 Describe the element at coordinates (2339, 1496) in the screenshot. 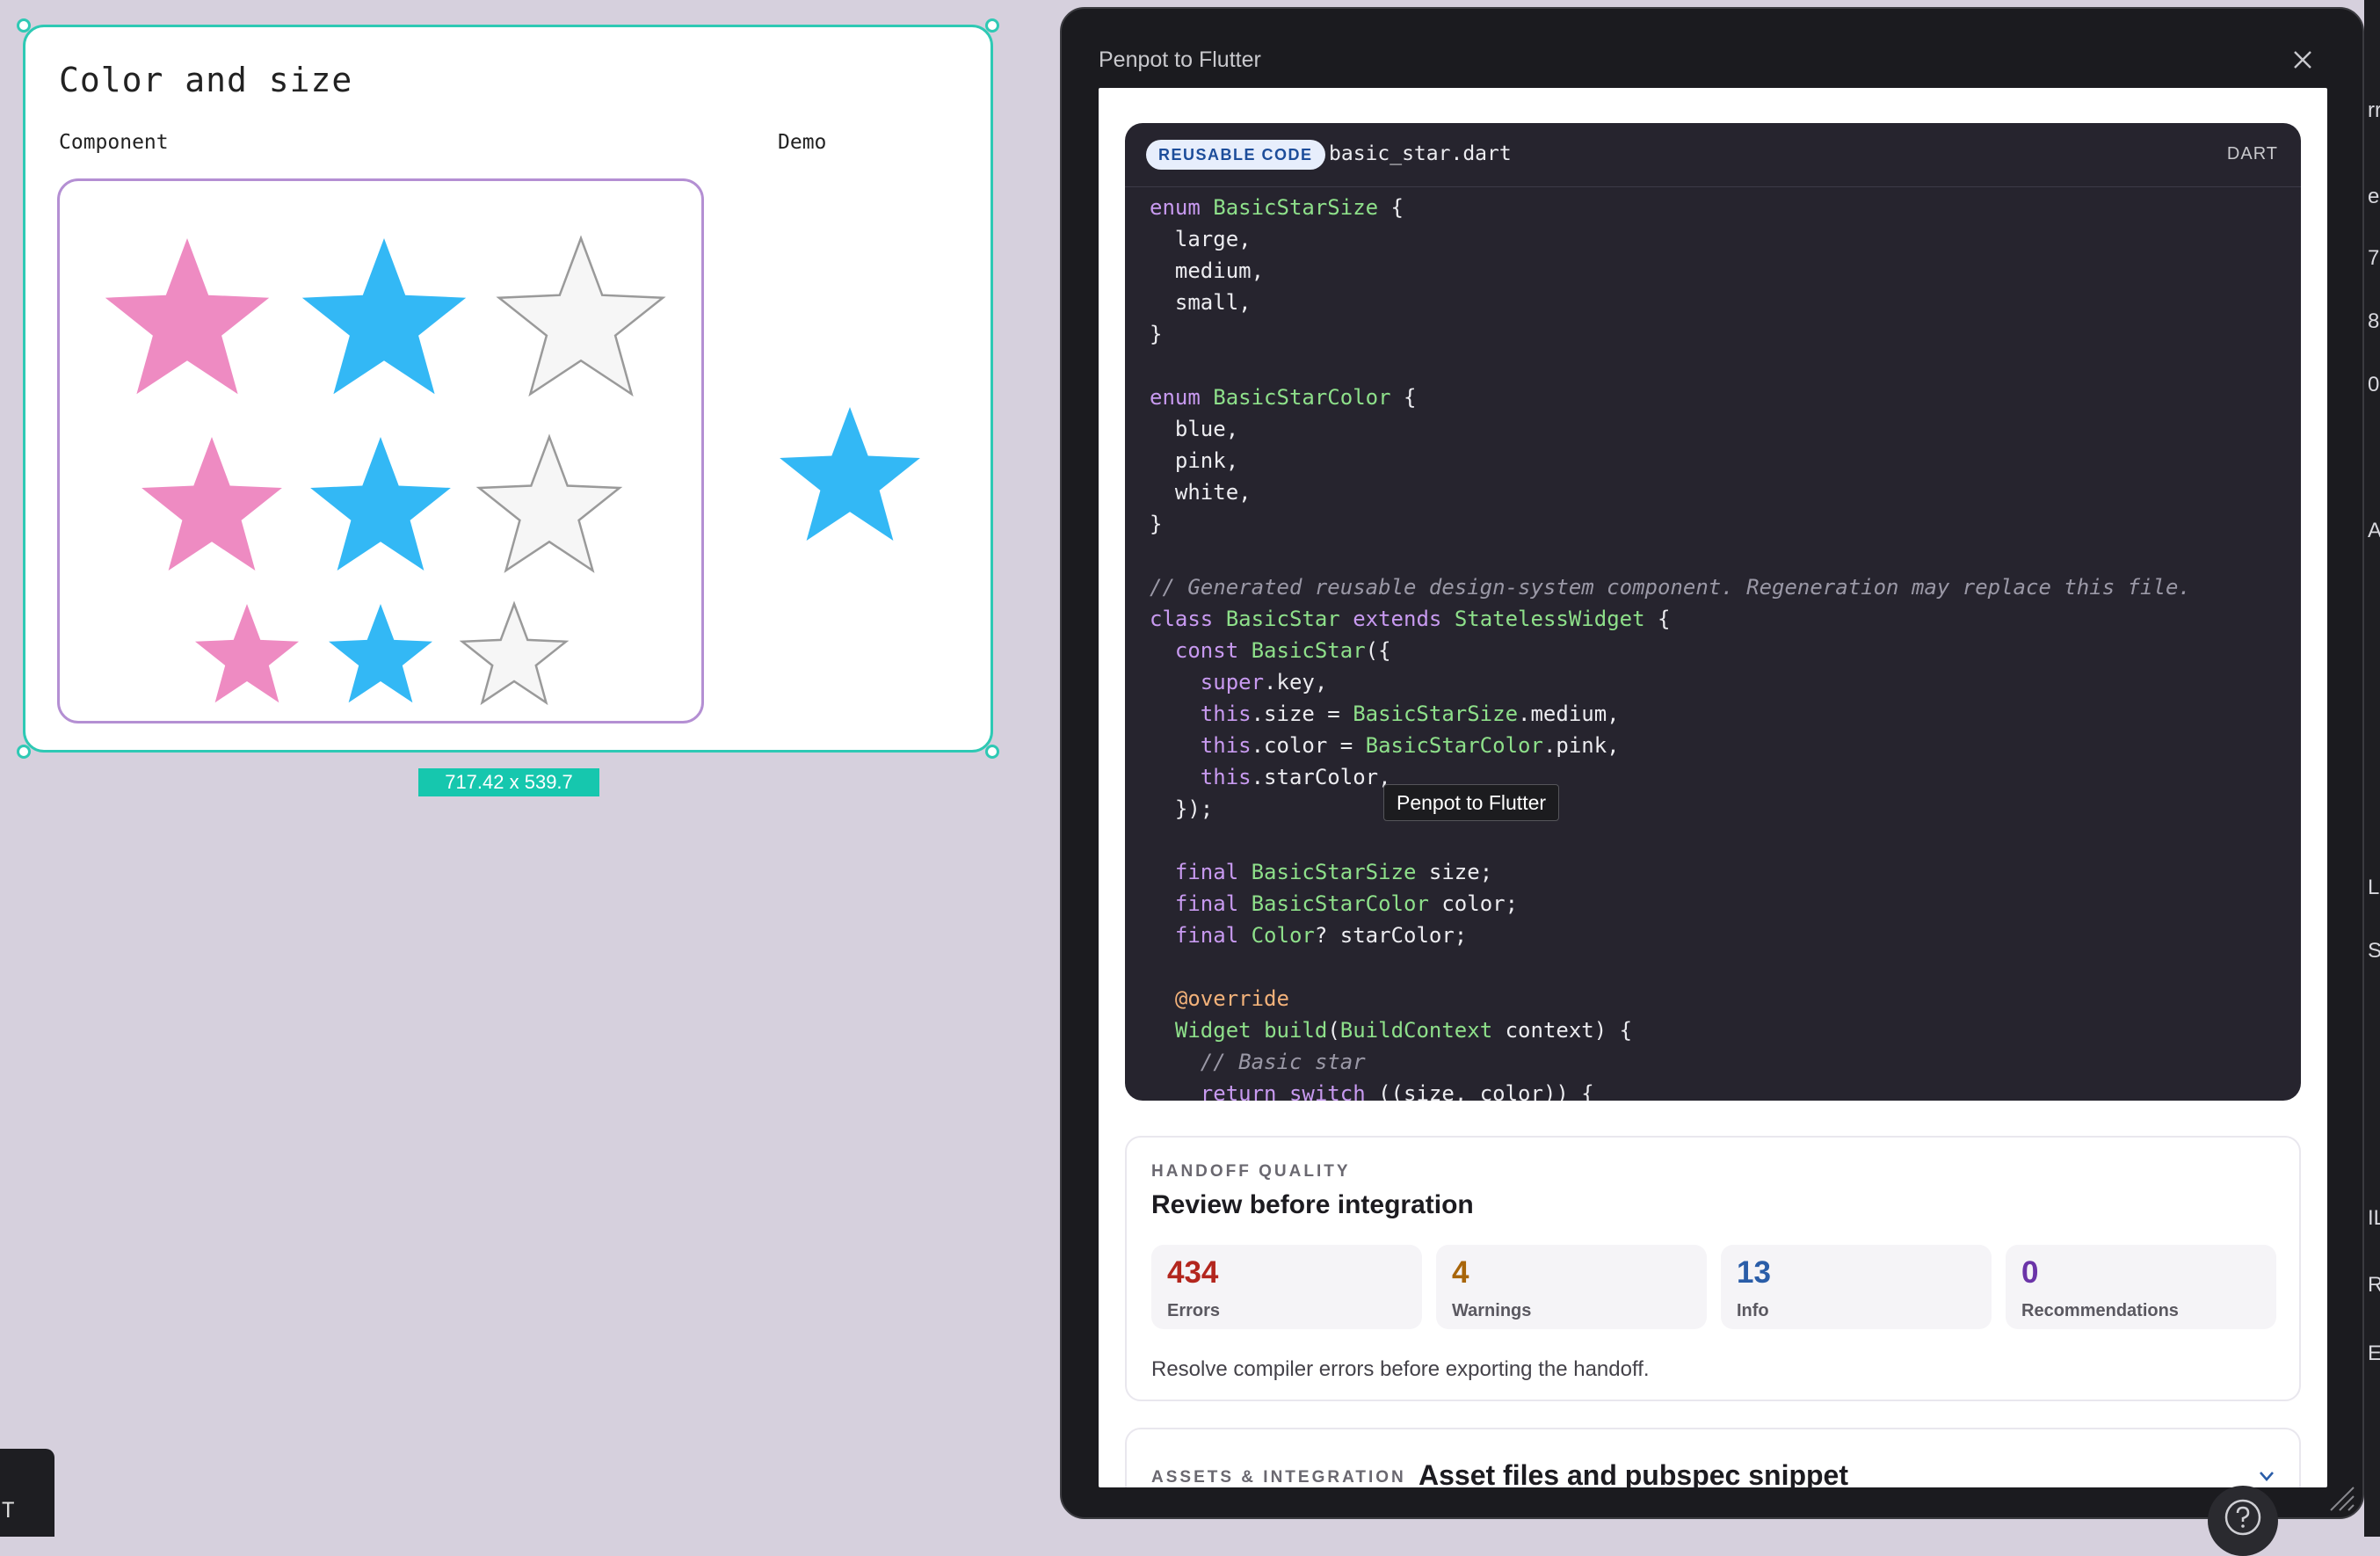

I see `resize-grip-icon` at that location.